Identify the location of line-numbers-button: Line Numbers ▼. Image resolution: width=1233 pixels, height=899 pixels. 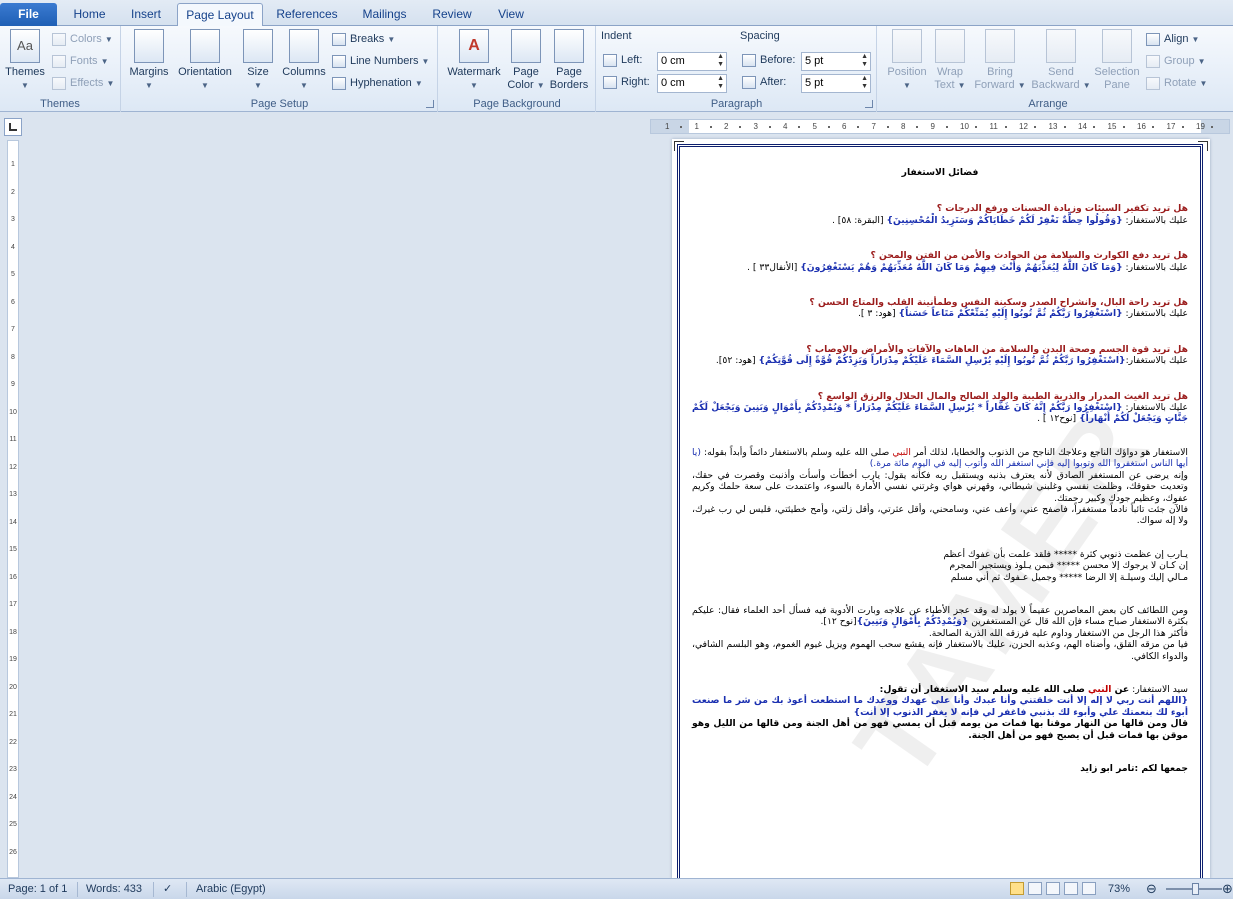
(380, 61).